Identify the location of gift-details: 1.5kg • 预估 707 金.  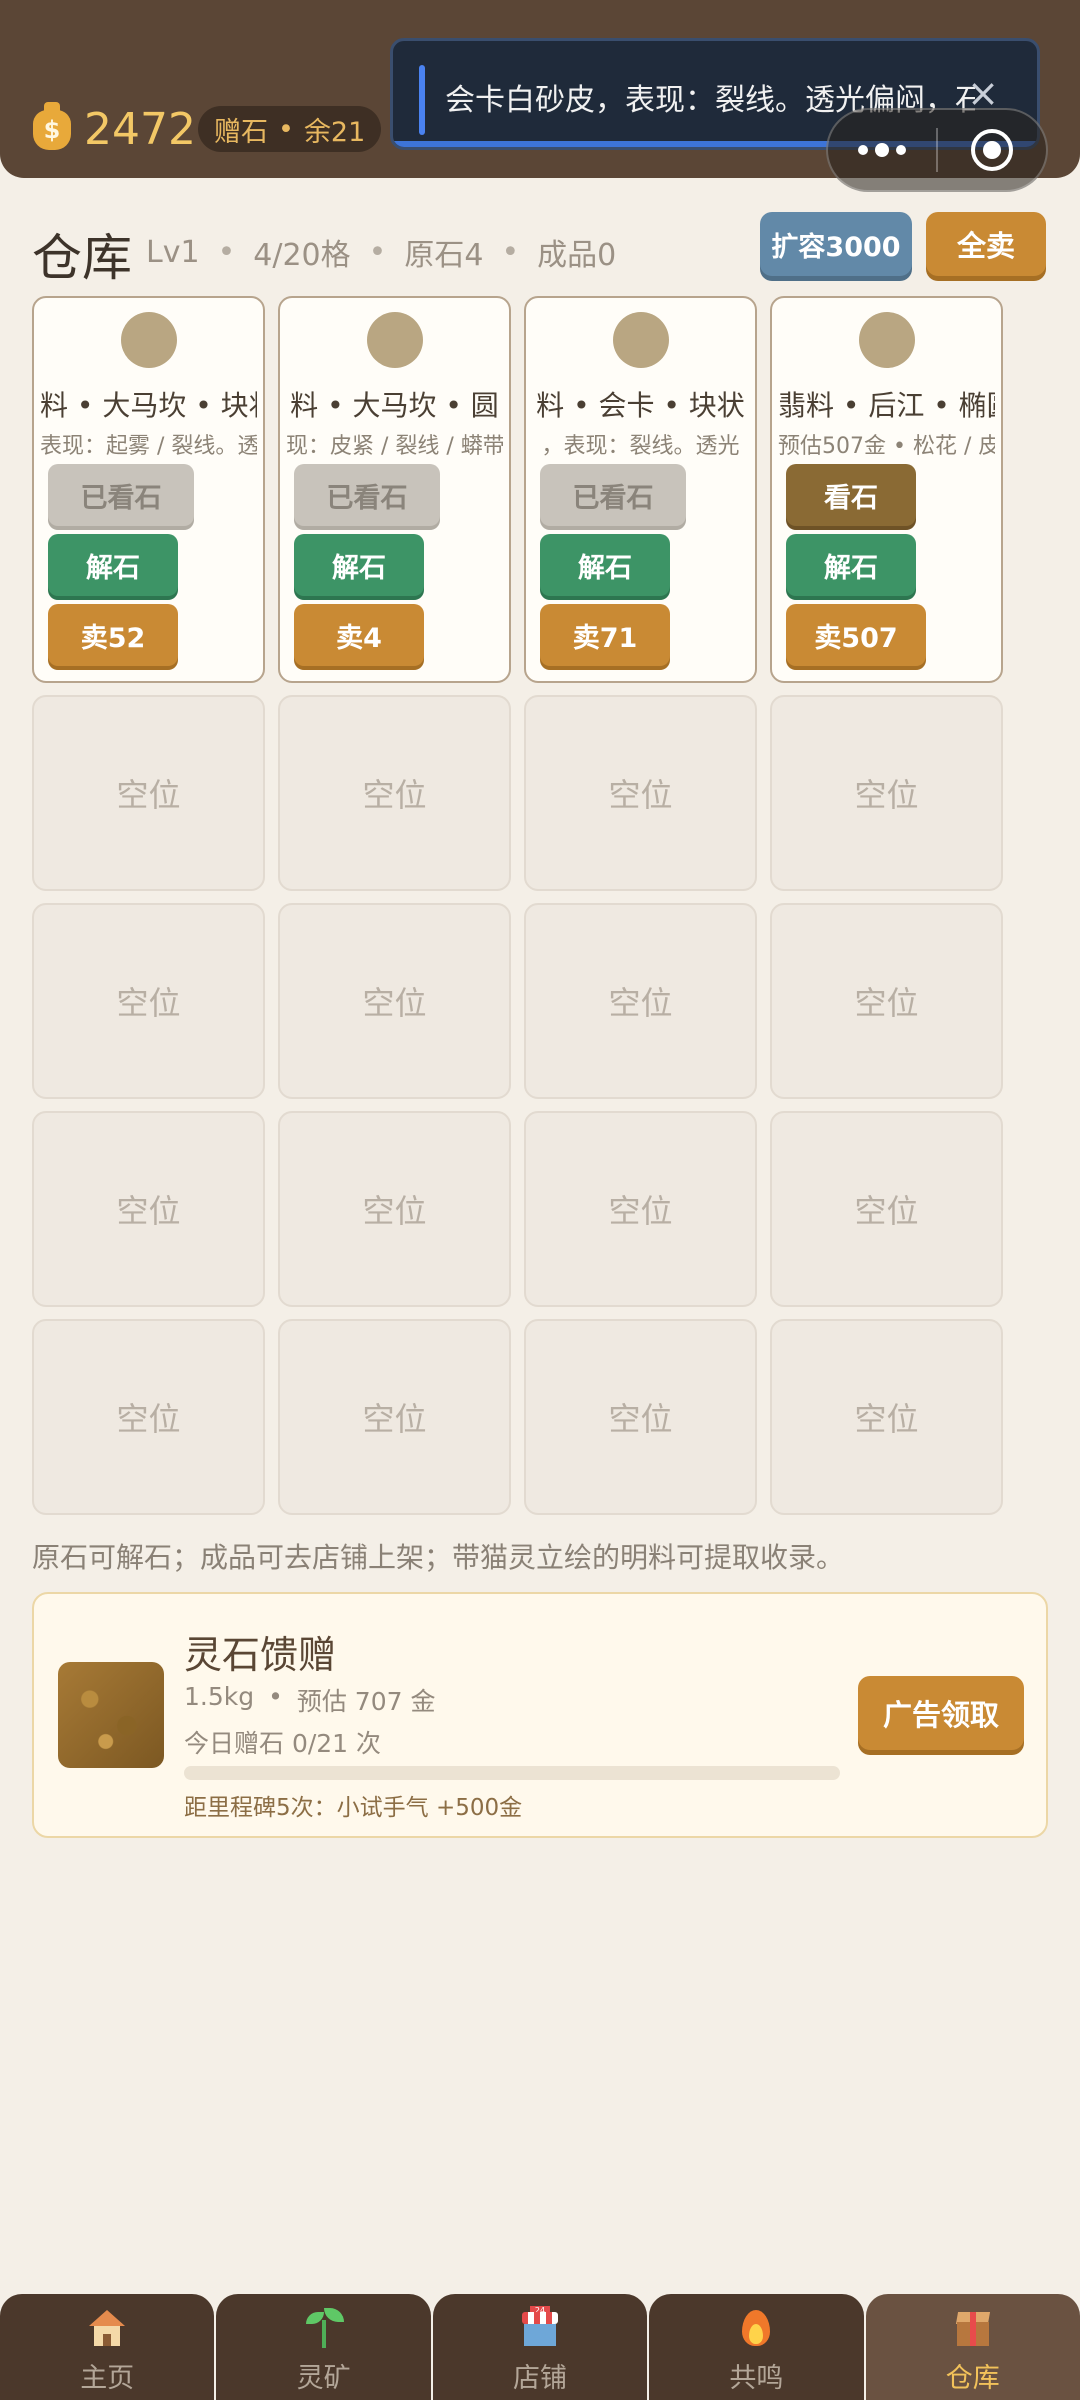
(309, 1700).